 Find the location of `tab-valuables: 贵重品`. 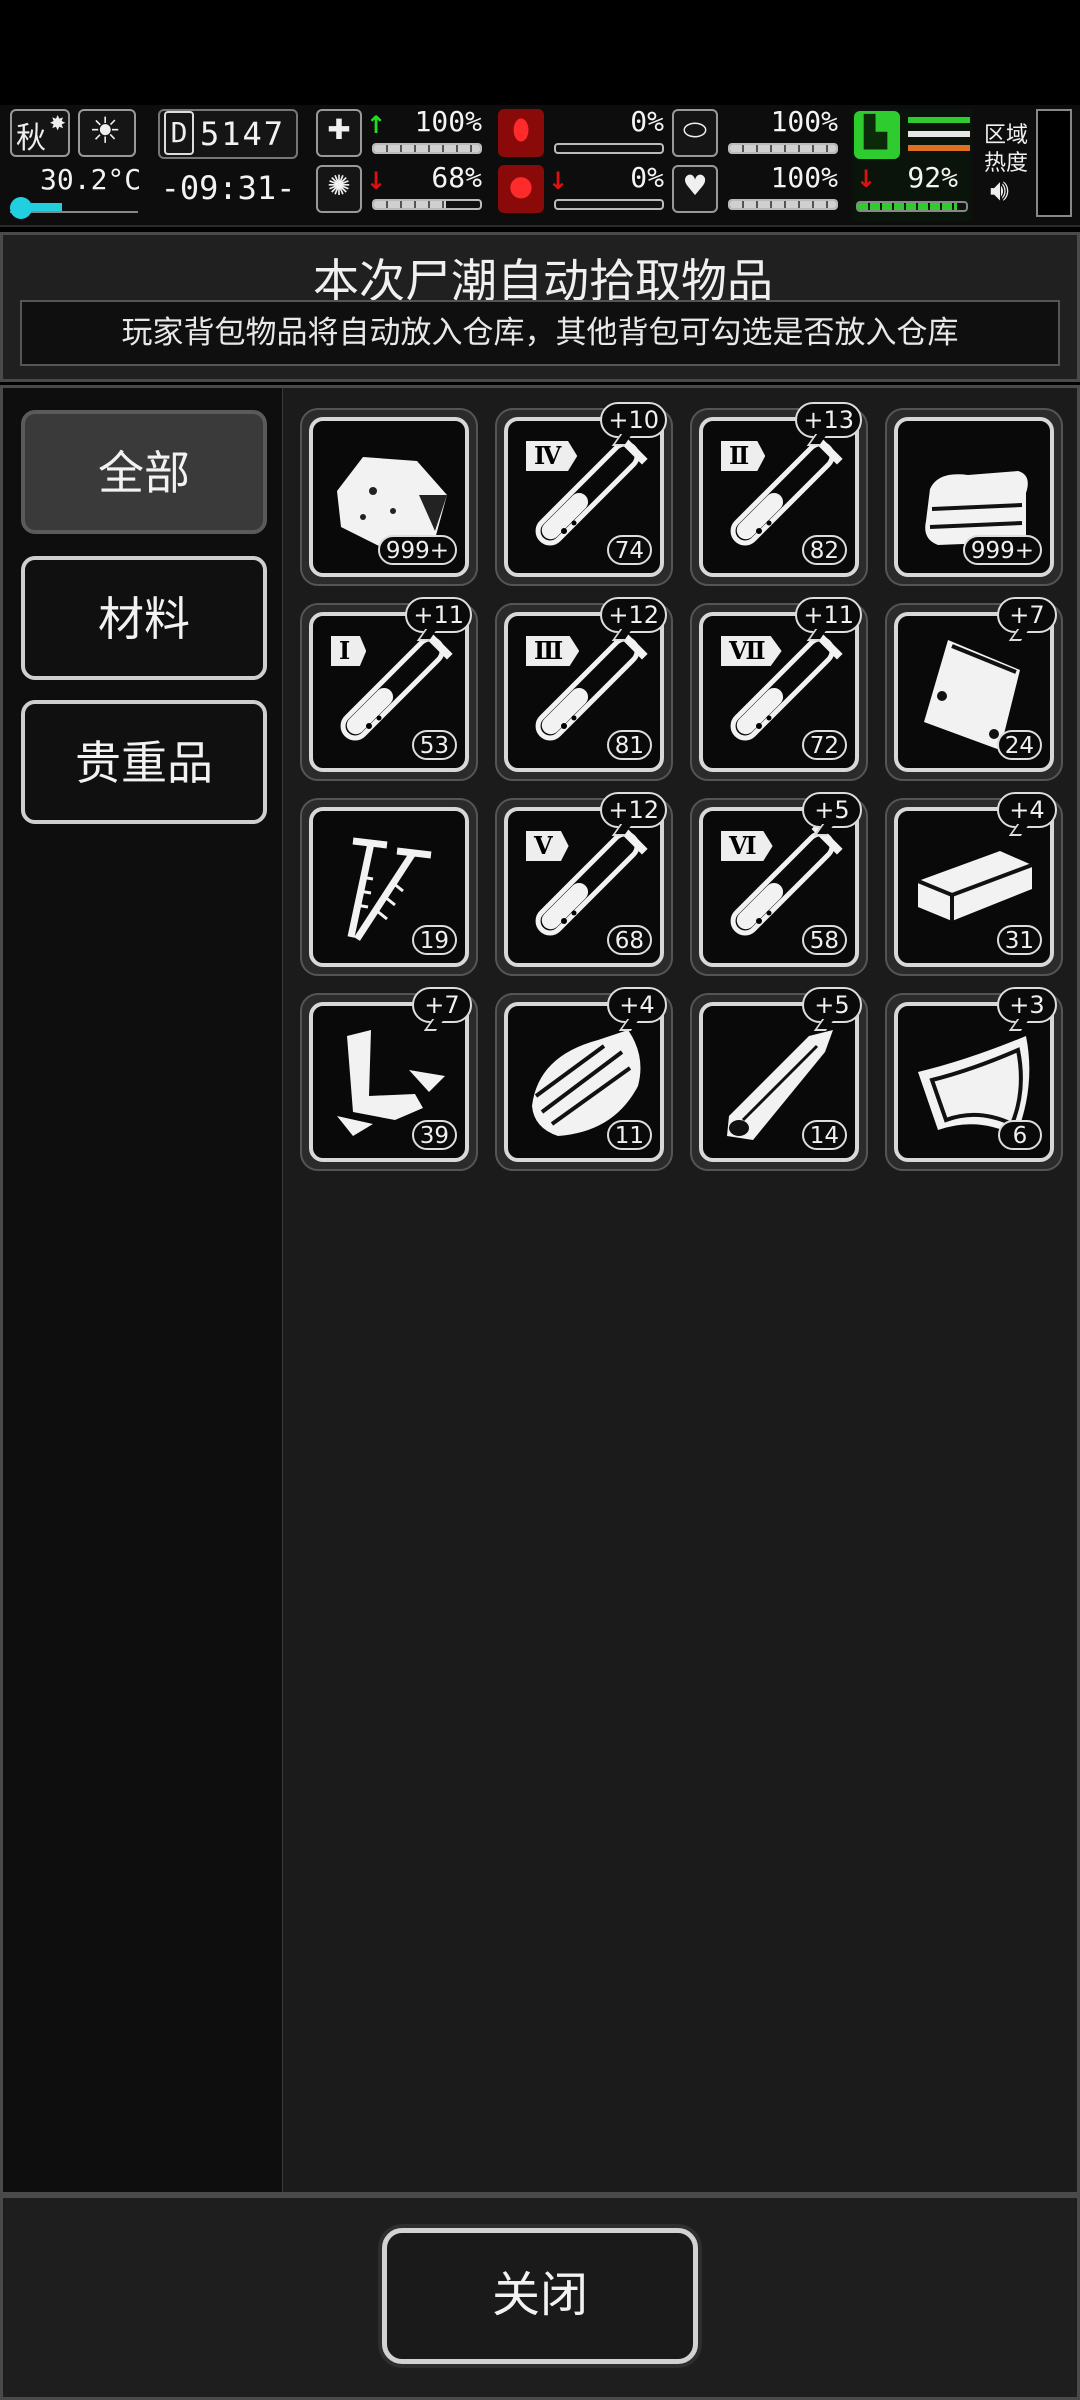

tab-valuables: 贵重品 is located at coordinates (144, 762).